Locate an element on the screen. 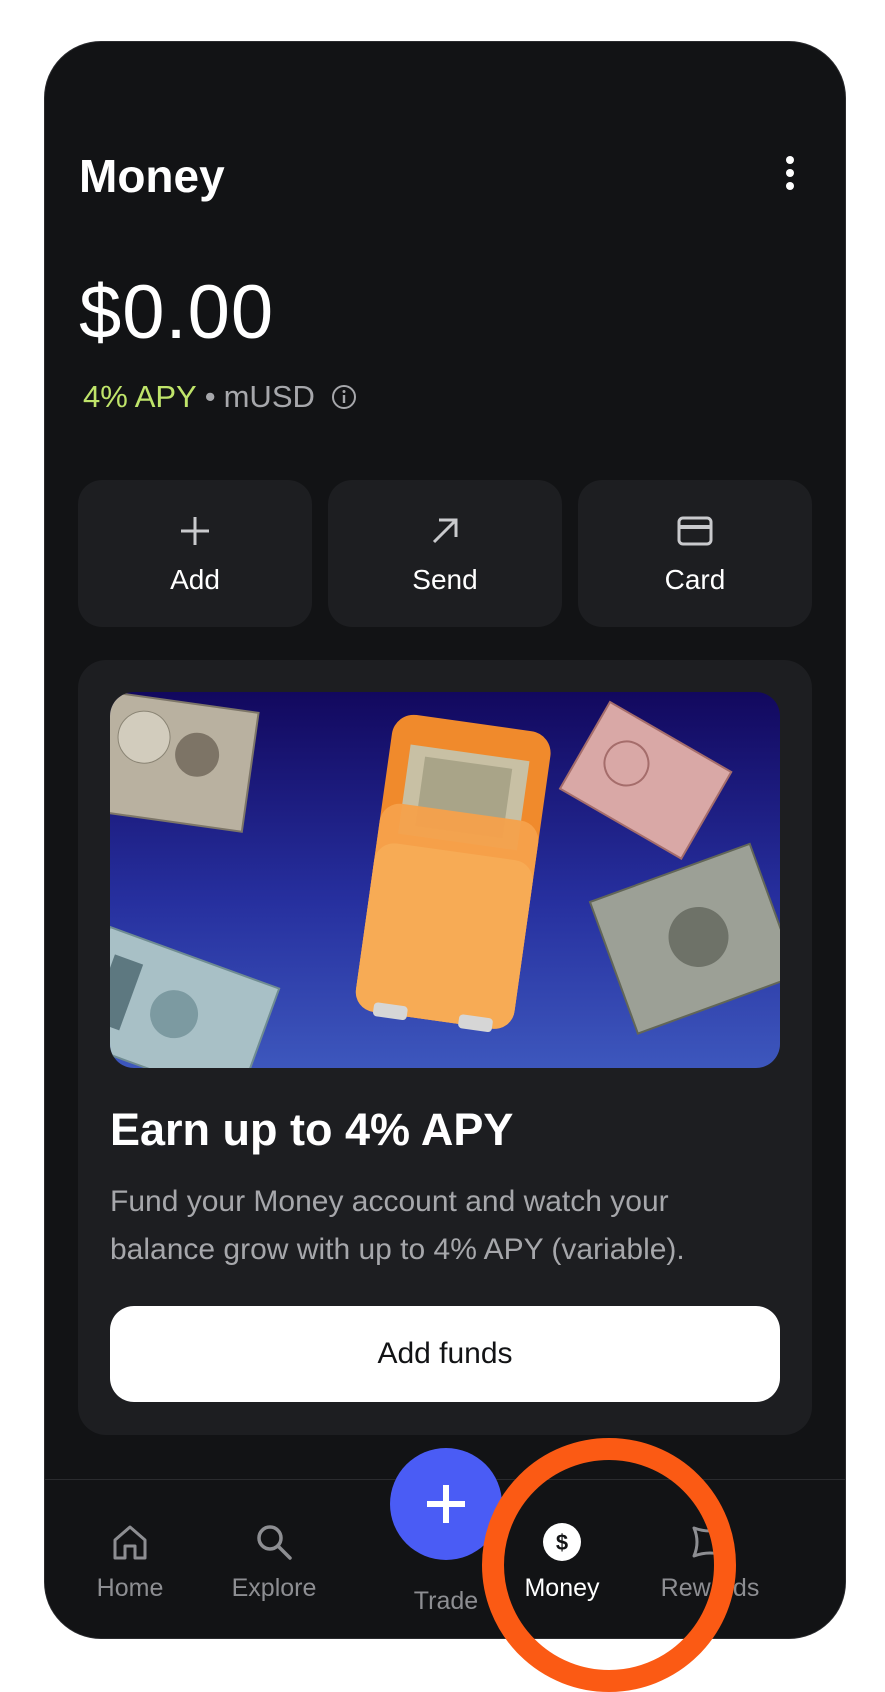  dollar-circle-icon: $ is located at coordinates (562, 1542).